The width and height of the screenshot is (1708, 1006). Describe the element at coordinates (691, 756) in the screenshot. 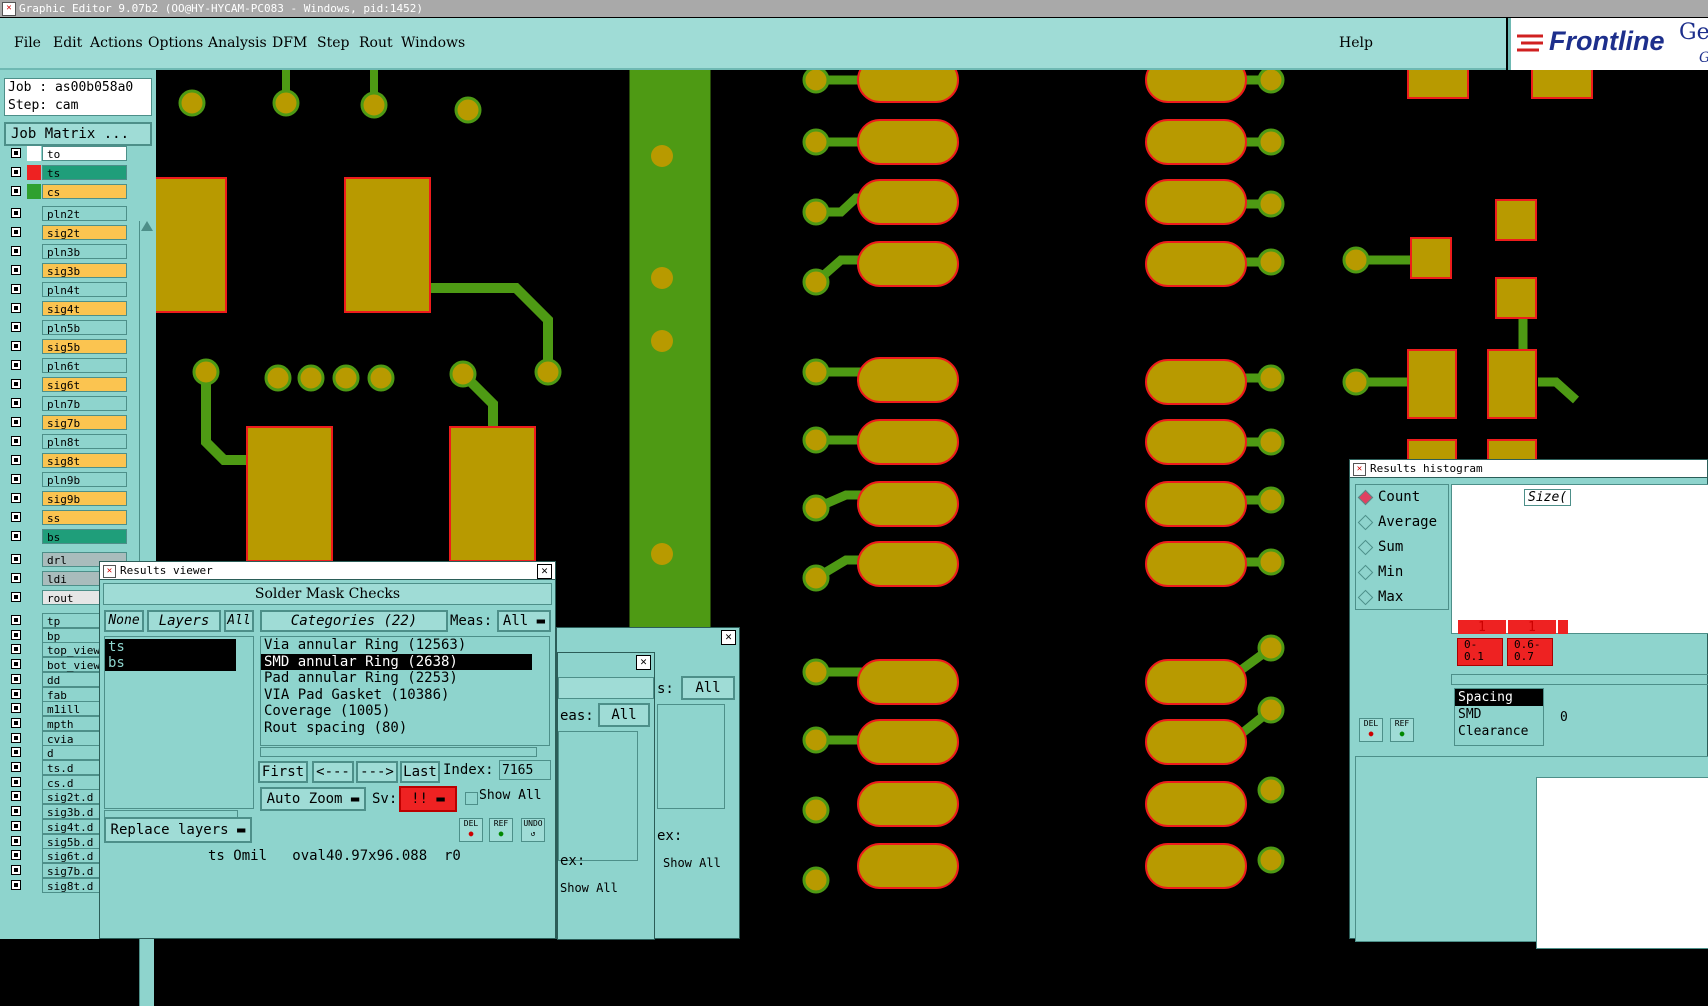

I see `back-list` at that location.